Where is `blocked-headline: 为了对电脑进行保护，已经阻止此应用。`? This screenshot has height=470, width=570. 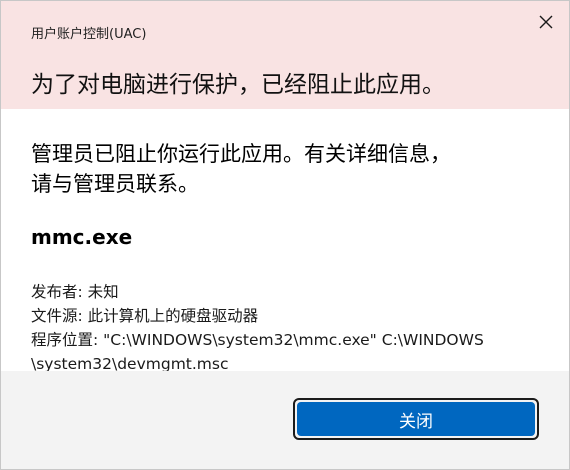
blocked-headline: 为了对电脑进行保护，已经阻止此应用。 is located at coordinates (238, 85).